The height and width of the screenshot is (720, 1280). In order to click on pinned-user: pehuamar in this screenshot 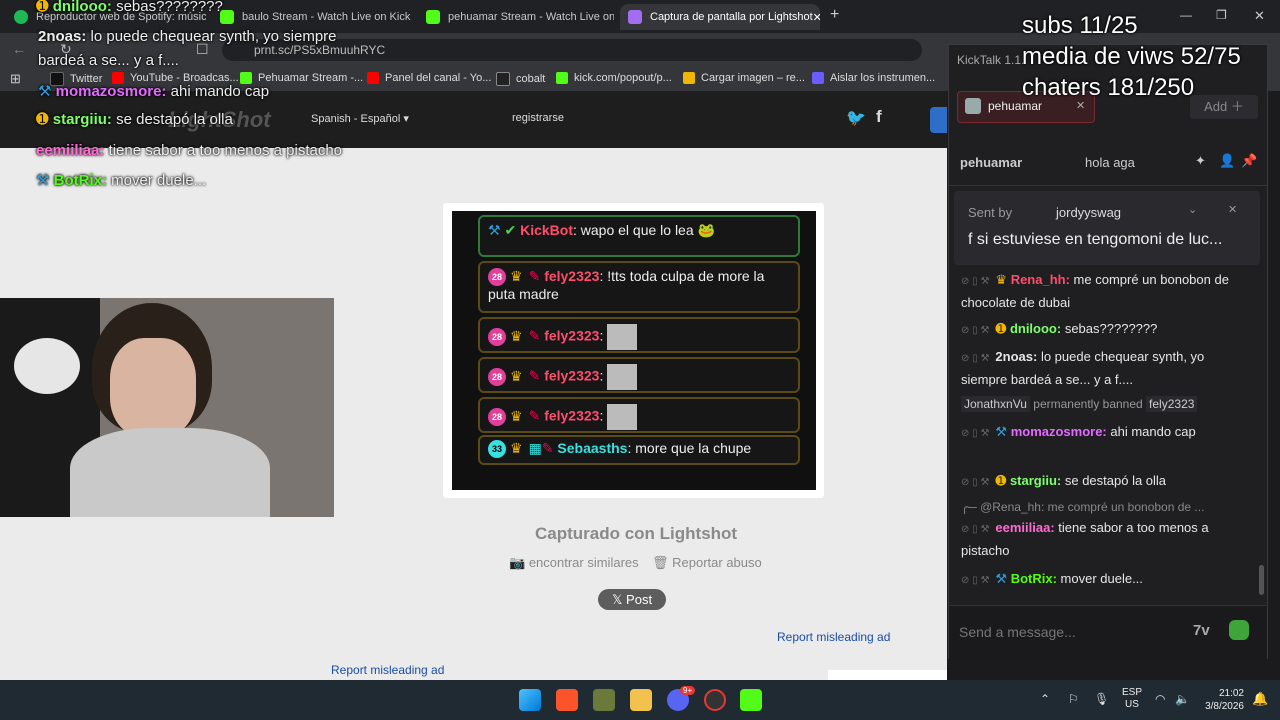, I will do `click(991, 162)`.